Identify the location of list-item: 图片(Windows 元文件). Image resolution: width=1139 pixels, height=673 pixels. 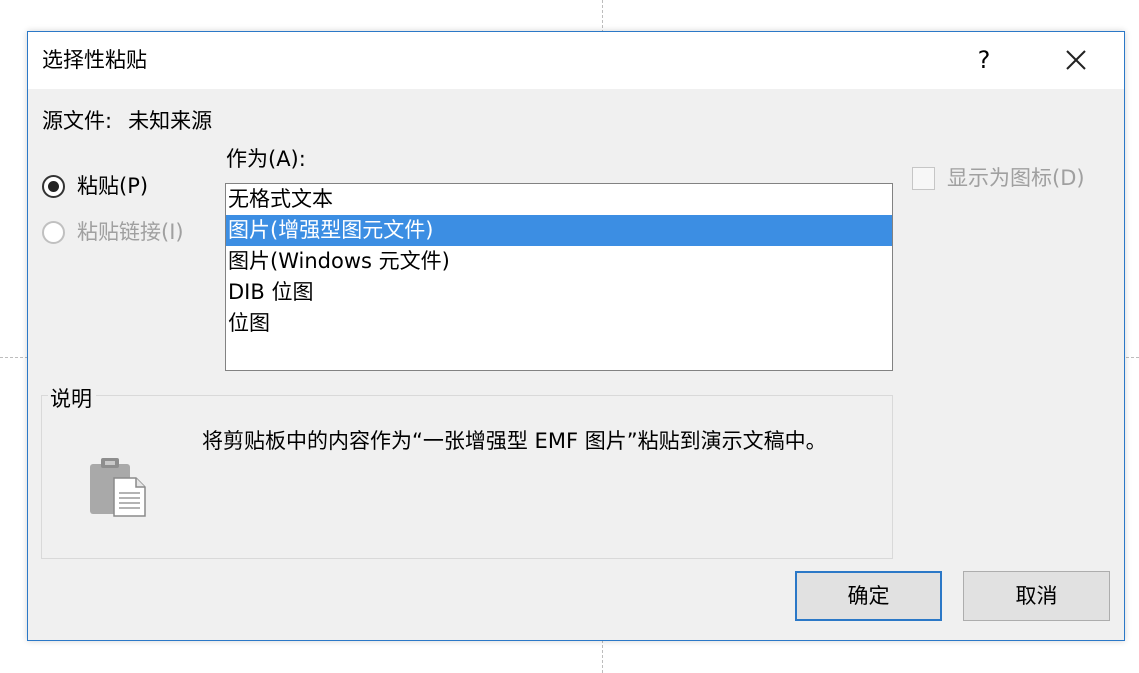
(559, 261).